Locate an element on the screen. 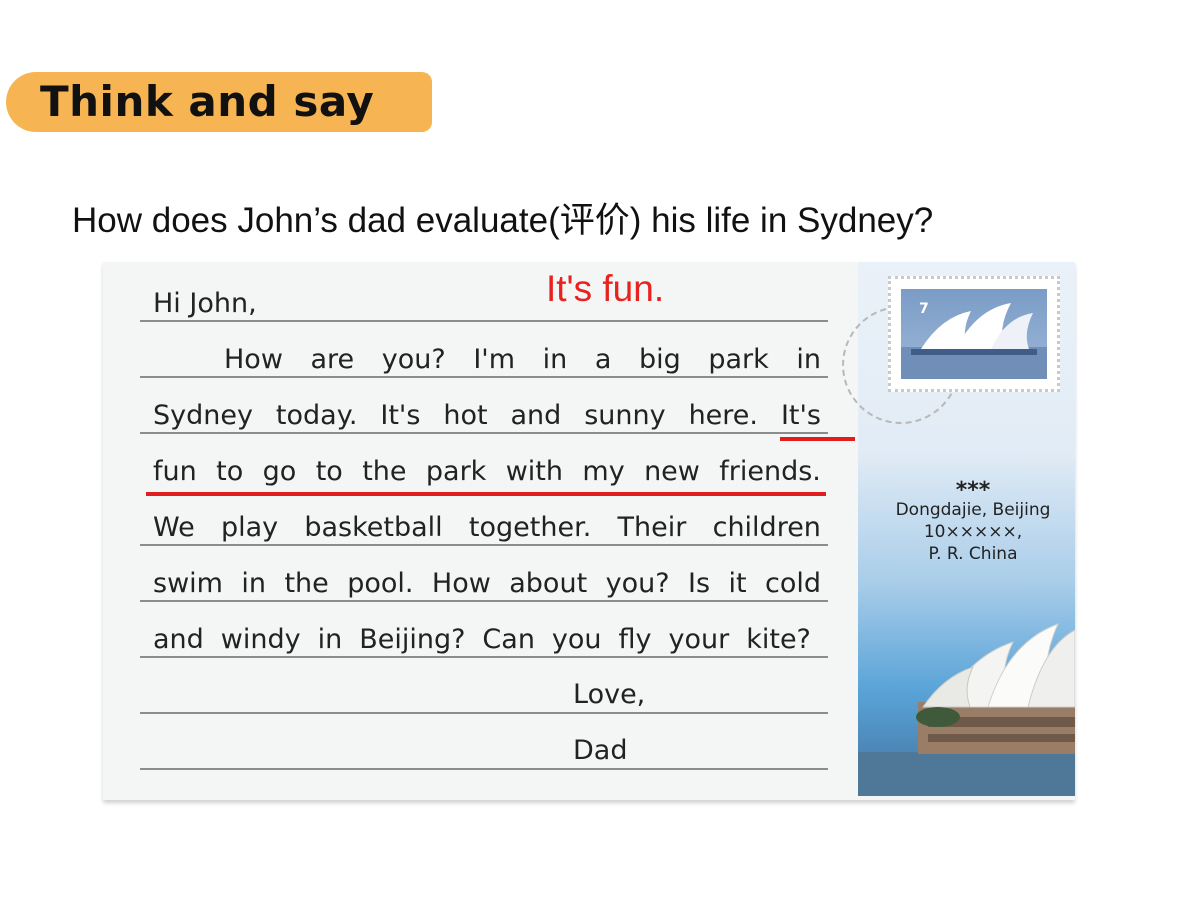  letter-word: your is located at coordinates (699, 639).